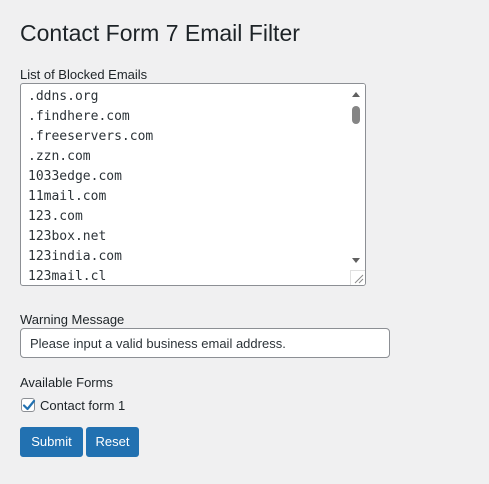  What do you see at coordinates (63, 96) in the screenshot?
I see `blocked-email-line: .ddns.org` at bounding box center [63, 96].